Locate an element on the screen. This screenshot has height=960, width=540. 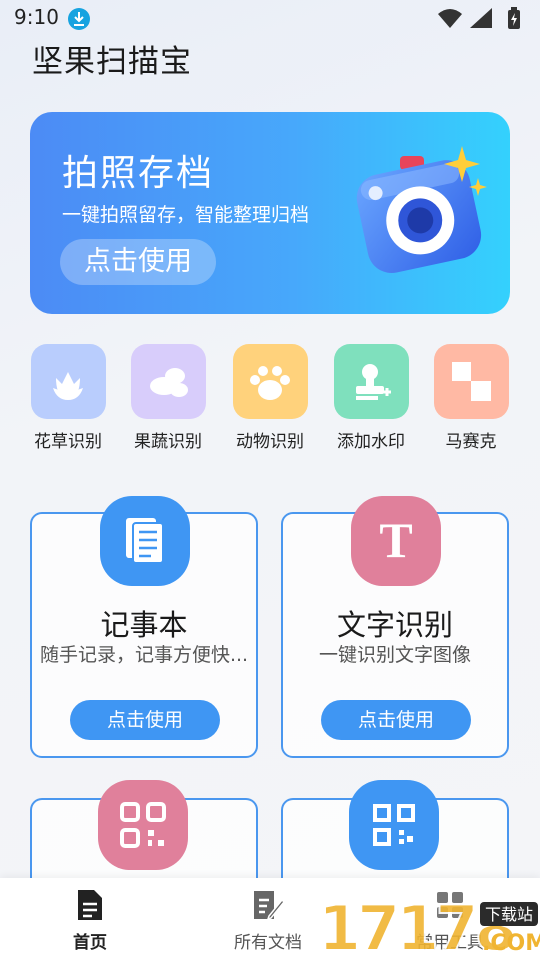
notepad-card: 记事本 随手记录，记事方便快... 点击使用 is located at coordinates (144, 627).